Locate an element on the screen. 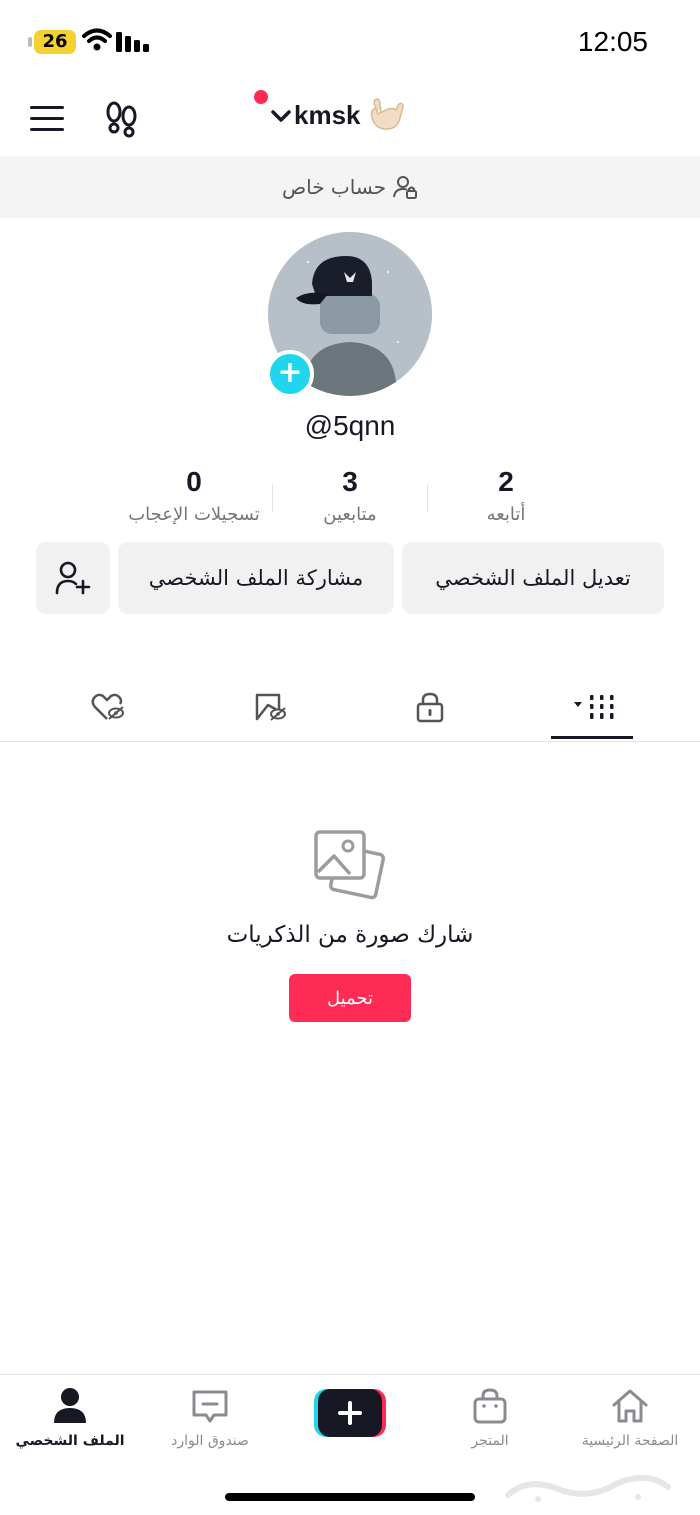 The image size is (700, 1515). private-account-label: حساب خاص is located at coordinates (334, 187).